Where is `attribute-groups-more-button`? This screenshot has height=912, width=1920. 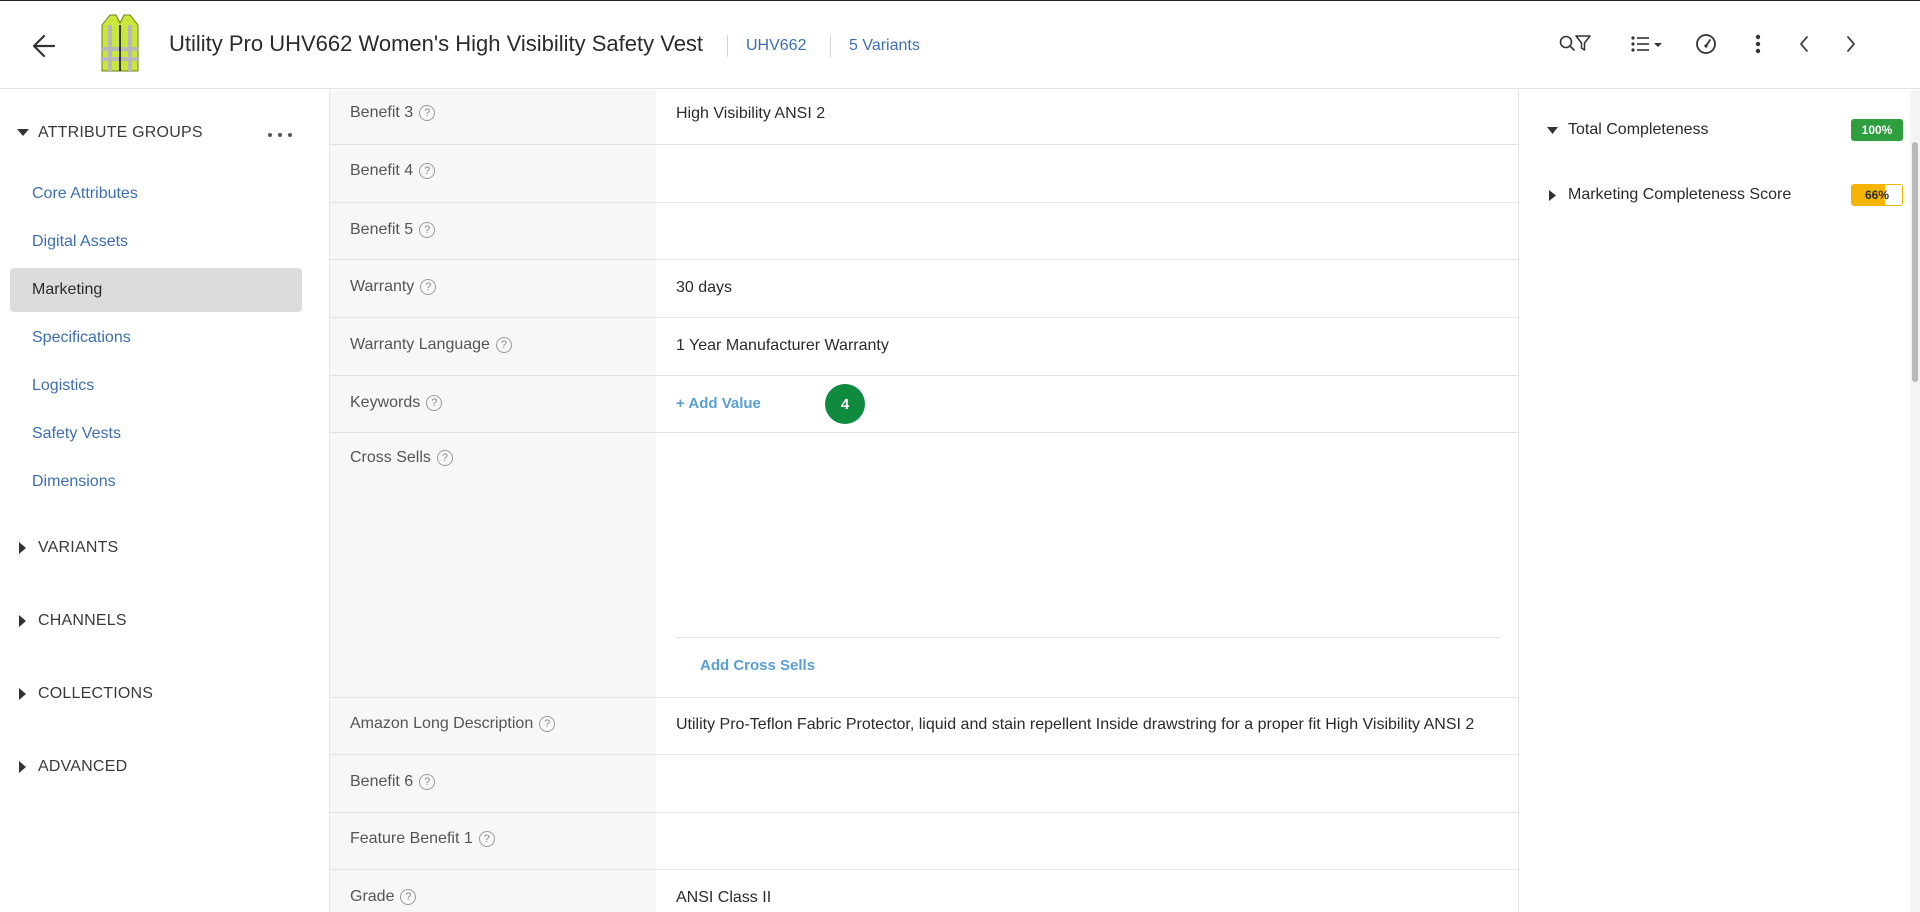
attribute-groups-more-button is located at coordinates (280, 135).